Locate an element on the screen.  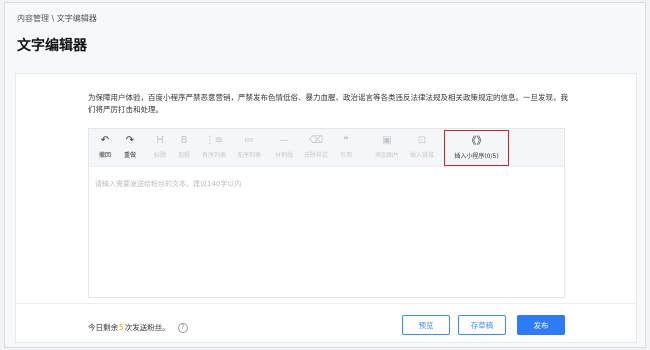
editor-text-area: 请输入需要发送给粉丝的文本，建议140字以内 is located at coordinates (168, 184).